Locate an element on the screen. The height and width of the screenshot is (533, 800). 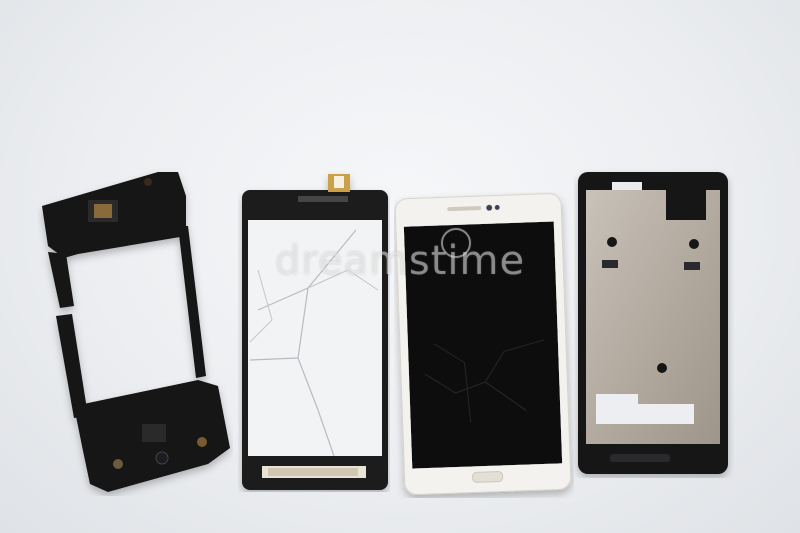
metal-mid-frame is located at coordinates (653, 323).